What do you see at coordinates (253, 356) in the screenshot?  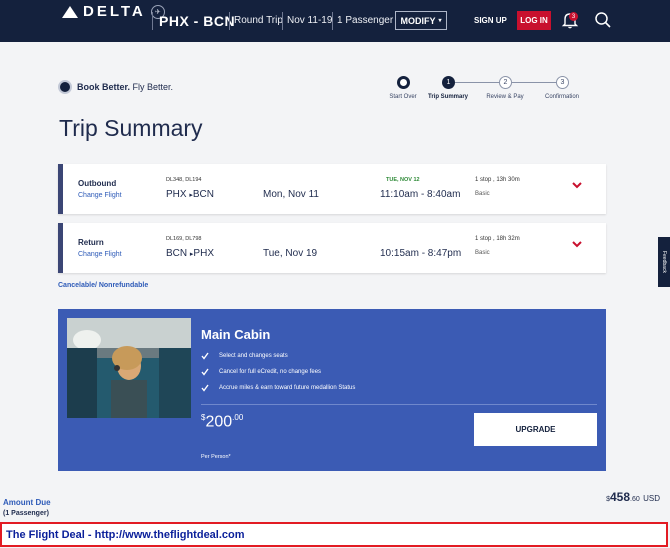 I see `feature-text: Select and changes seats` at bounding box center [253, 356].